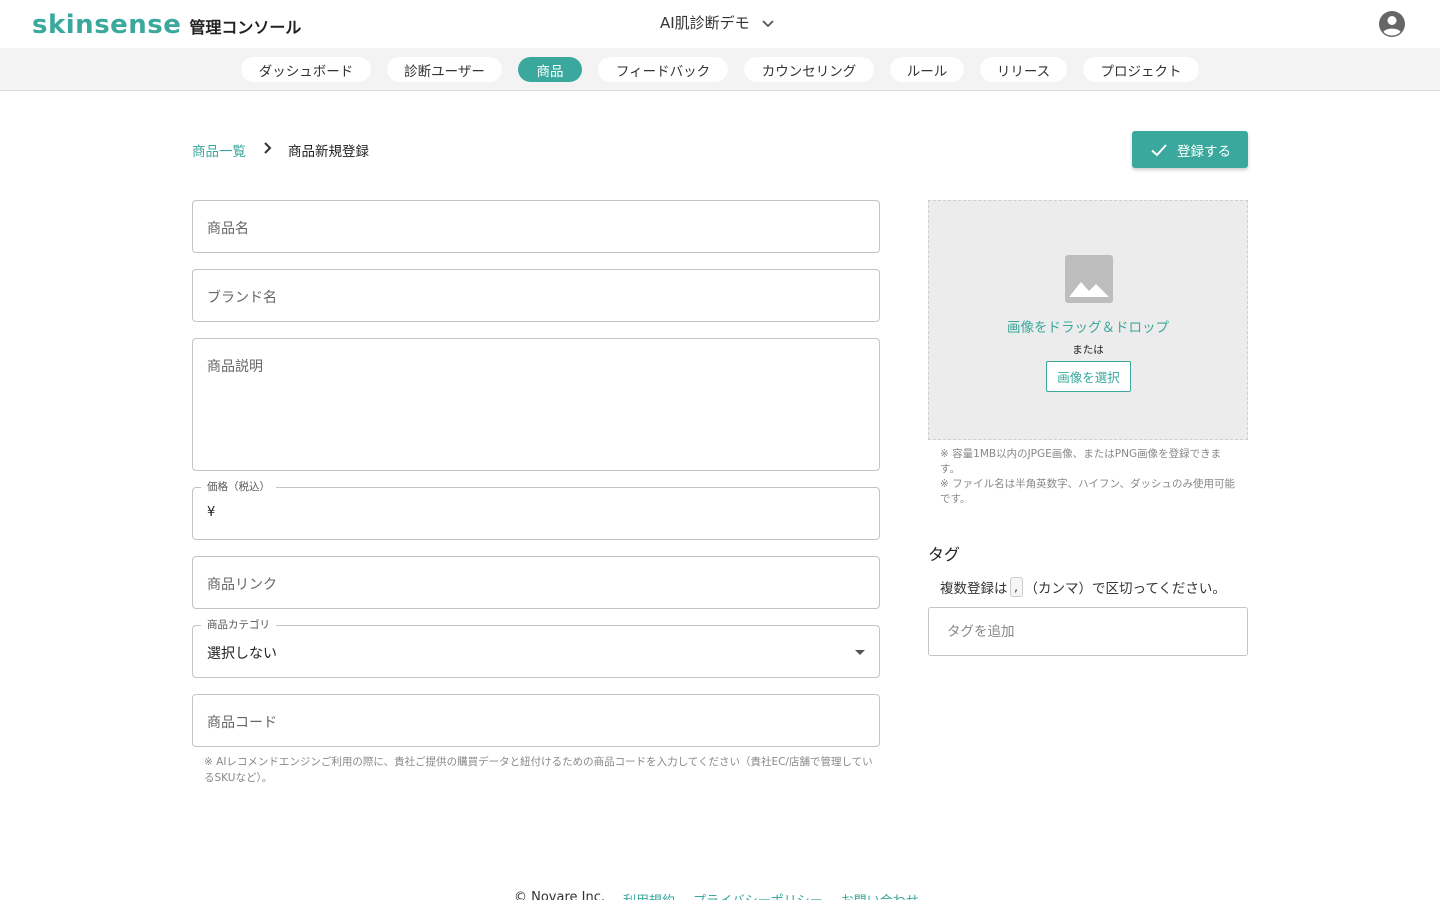  Describe the element at coordinates (444, 69) in the screenshot. I see `nav-diagnosis-users: 診断ユーザー` at that location.